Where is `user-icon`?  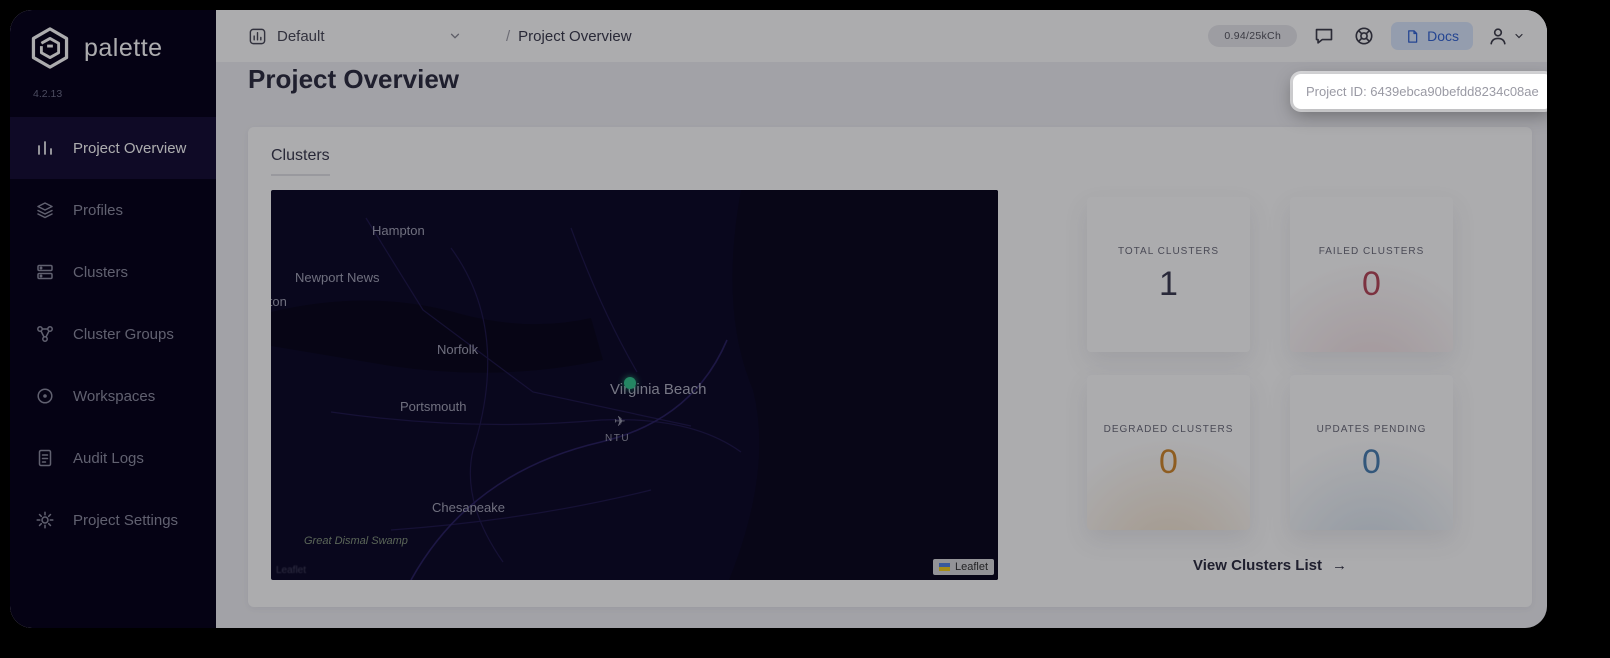
user-icon is located at coordinates (1498, 36).